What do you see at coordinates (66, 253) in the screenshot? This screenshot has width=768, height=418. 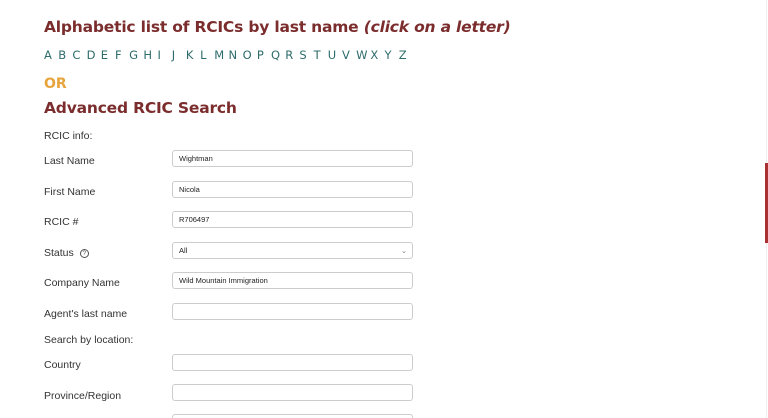 I see `status-label: Status ?` at bounding box center [66, 253].